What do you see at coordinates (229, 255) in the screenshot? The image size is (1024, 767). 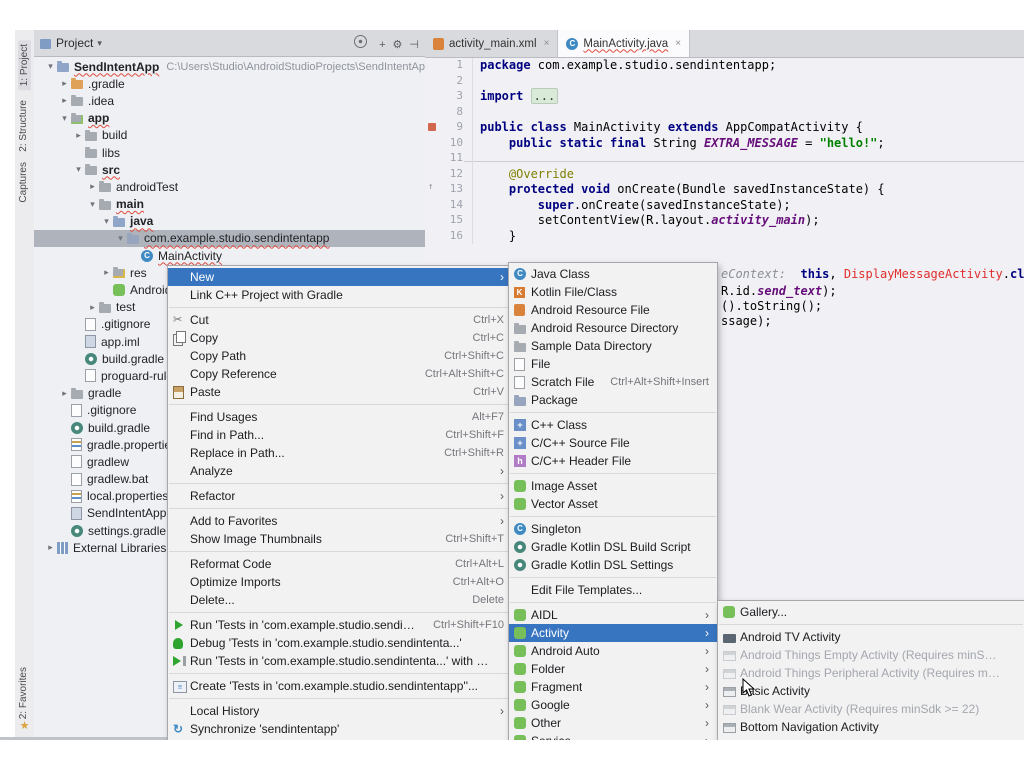 I see `tree-item-mainactivity: C MainActivity` at bounding box center [229, 255].